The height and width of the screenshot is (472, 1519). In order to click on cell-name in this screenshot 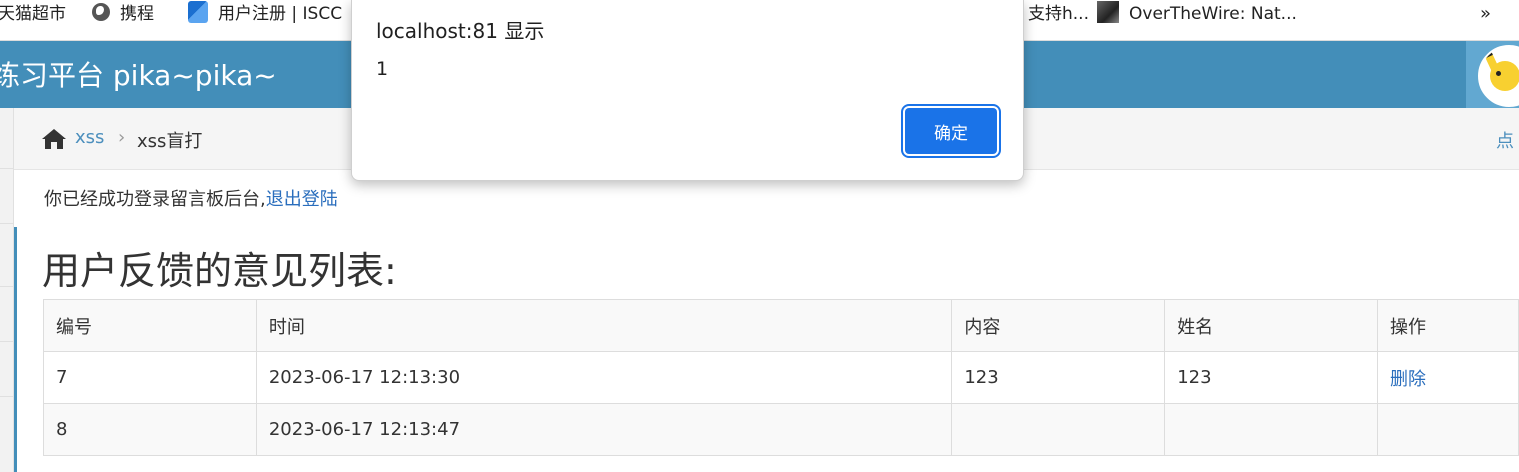, I will do `click(1271, 429)`.